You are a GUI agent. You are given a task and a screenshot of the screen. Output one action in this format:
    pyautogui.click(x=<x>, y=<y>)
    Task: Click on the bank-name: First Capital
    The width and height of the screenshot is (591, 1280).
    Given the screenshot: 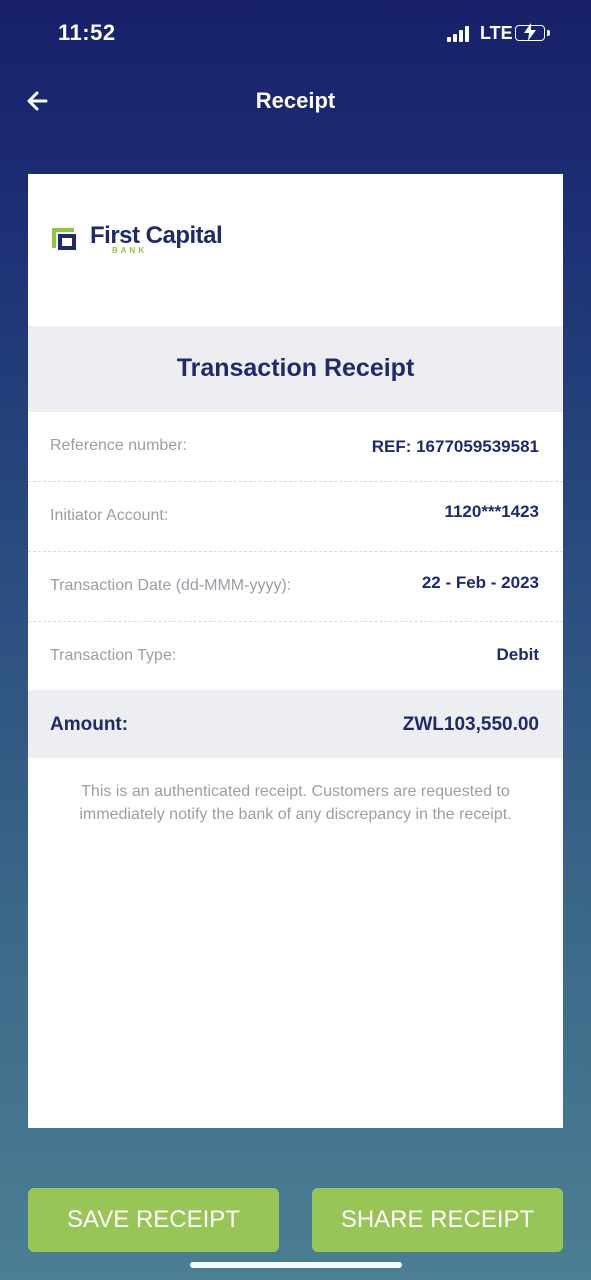 What is the action you would take?
    pyautogui.click(x=156, y=235)
    